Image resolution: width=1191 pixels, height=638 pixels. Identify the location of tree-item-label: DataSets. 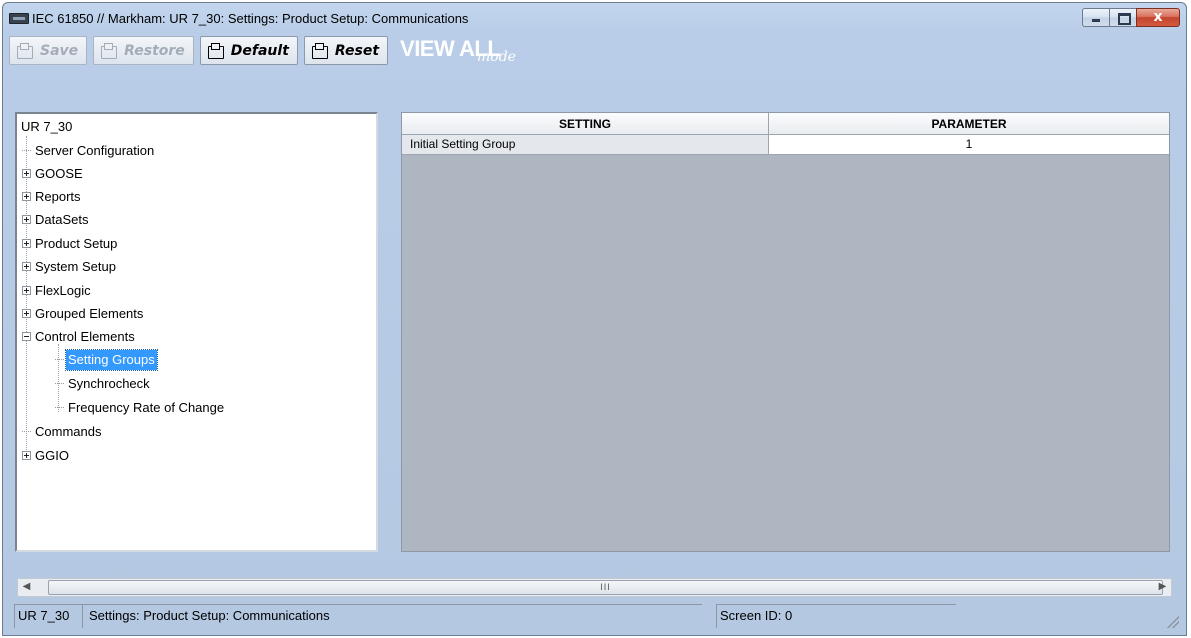
(62, 219).